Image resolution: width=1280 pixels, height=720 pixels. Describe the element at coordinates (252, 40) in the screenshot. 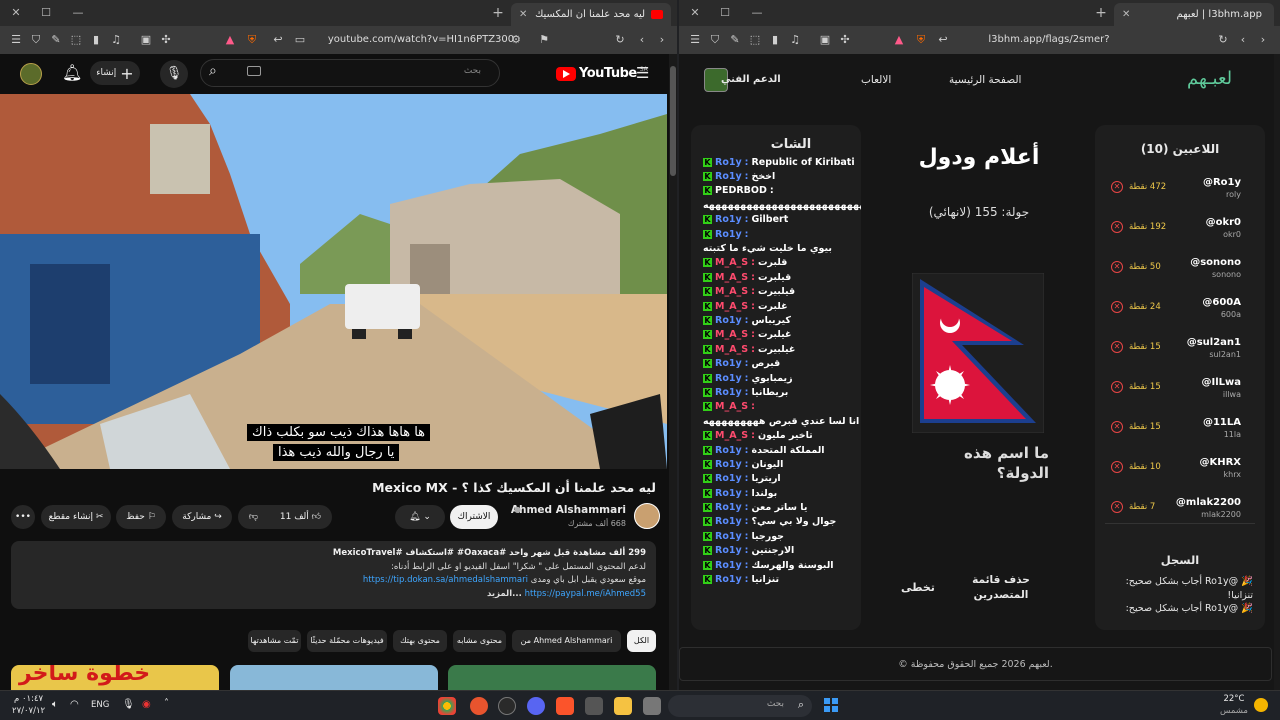

I see `brave-shield-icon: ⛨` at that location.